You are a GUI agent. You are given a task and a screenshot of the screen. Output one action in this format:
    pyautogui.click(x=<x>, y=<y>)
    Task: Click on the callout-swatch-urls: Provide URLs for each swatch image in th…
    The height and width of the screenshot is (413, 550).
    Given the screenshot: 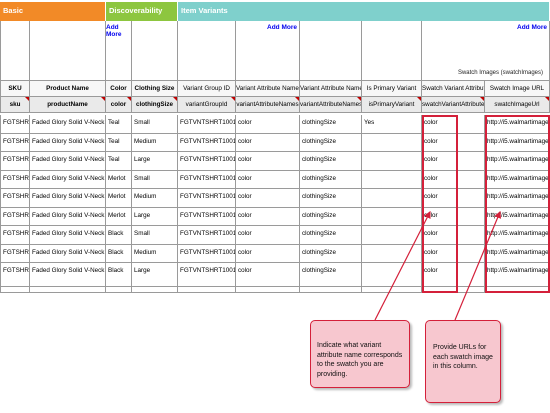 What is the action you would take?
    pyautogui.click(x=463, y=361)
    